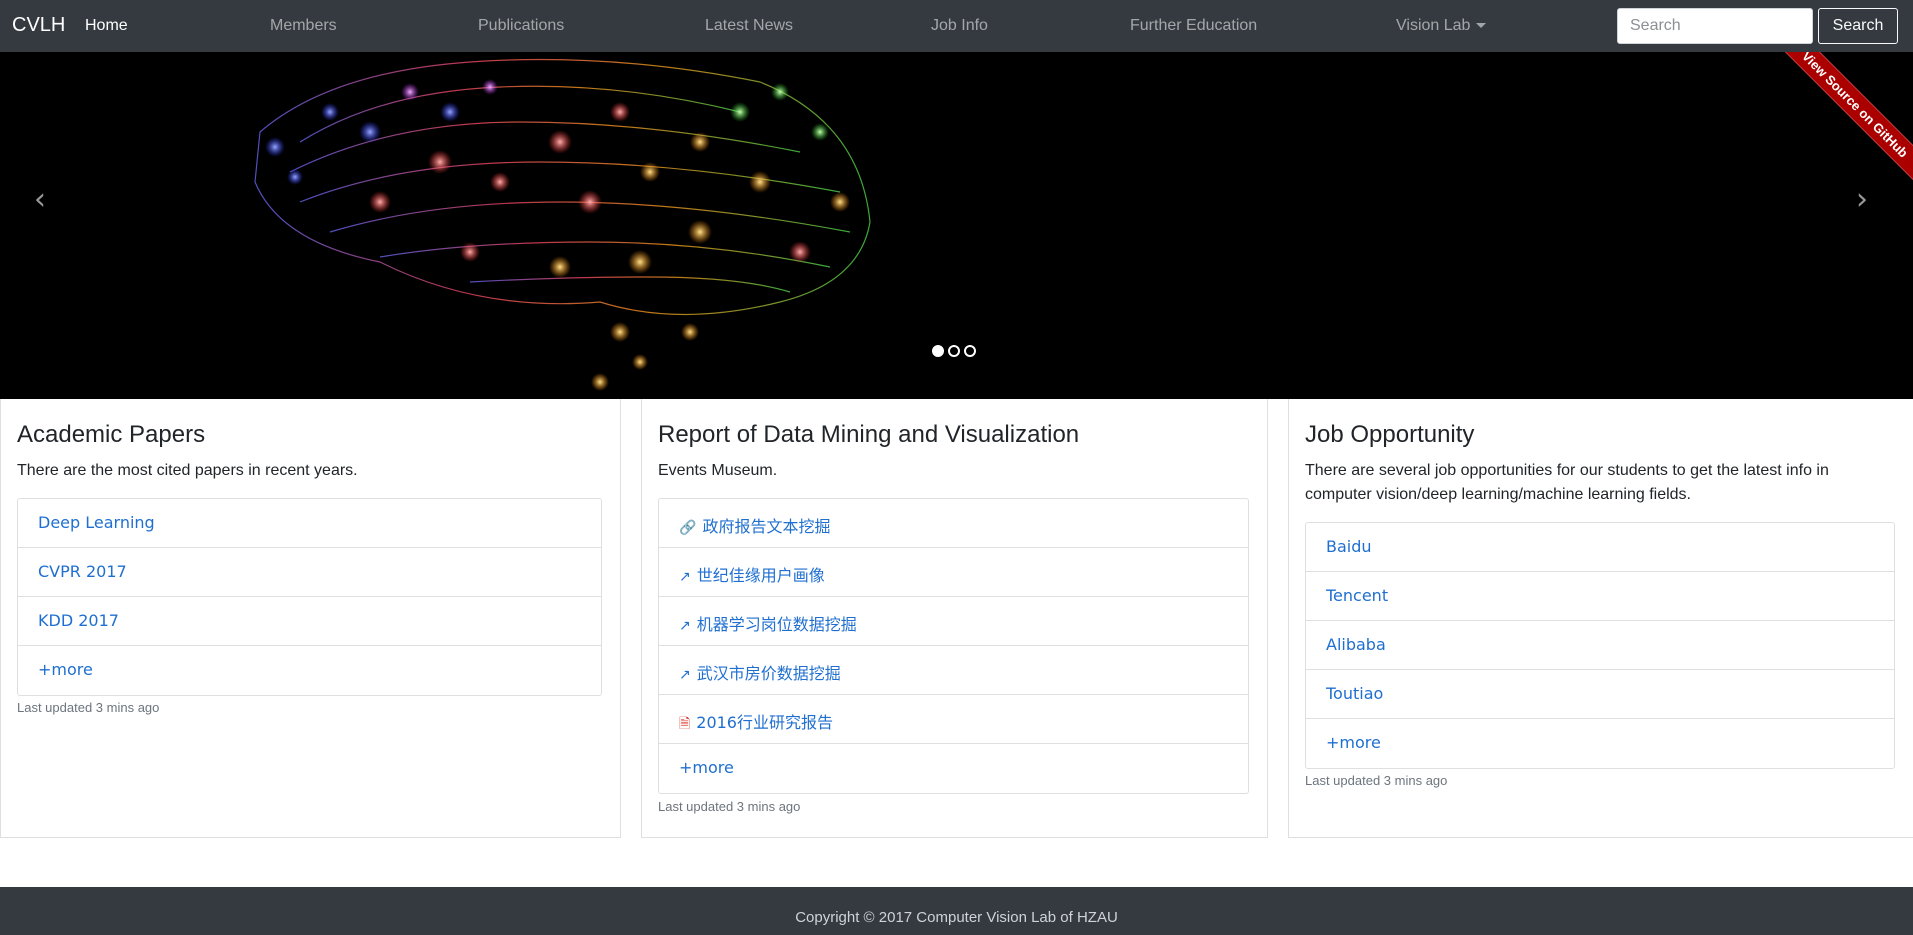 The height and width of the screenshot is (935, 1913). I want to click on card-title: Report of Data Mining and Visualization, so click(869, 434).